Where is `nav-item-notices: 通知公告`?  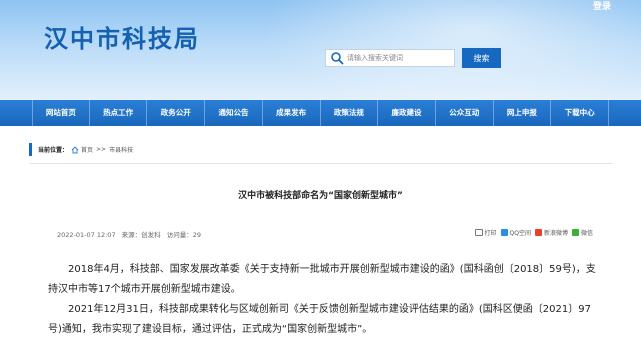
nav-item-notices: 通知公告 is located at coordinates (234, 113).